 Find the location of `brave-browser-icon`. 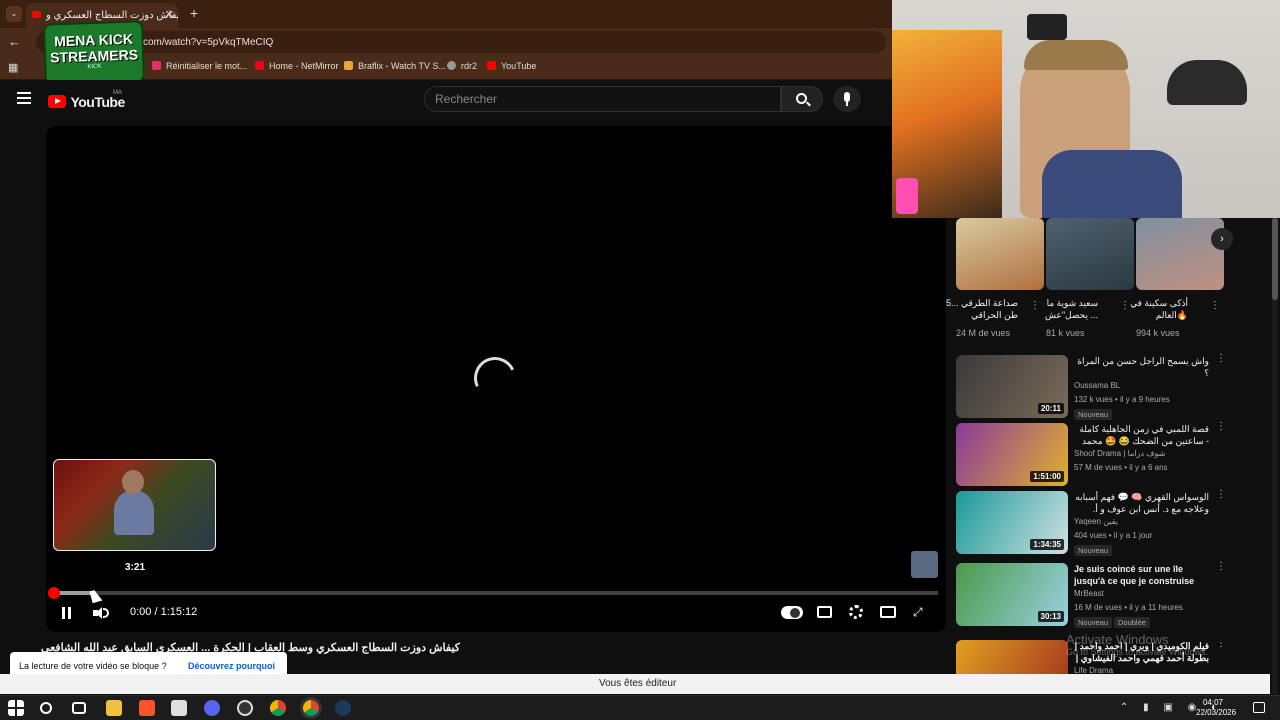

brave-browser-icon is located at coordinates (147, 708).